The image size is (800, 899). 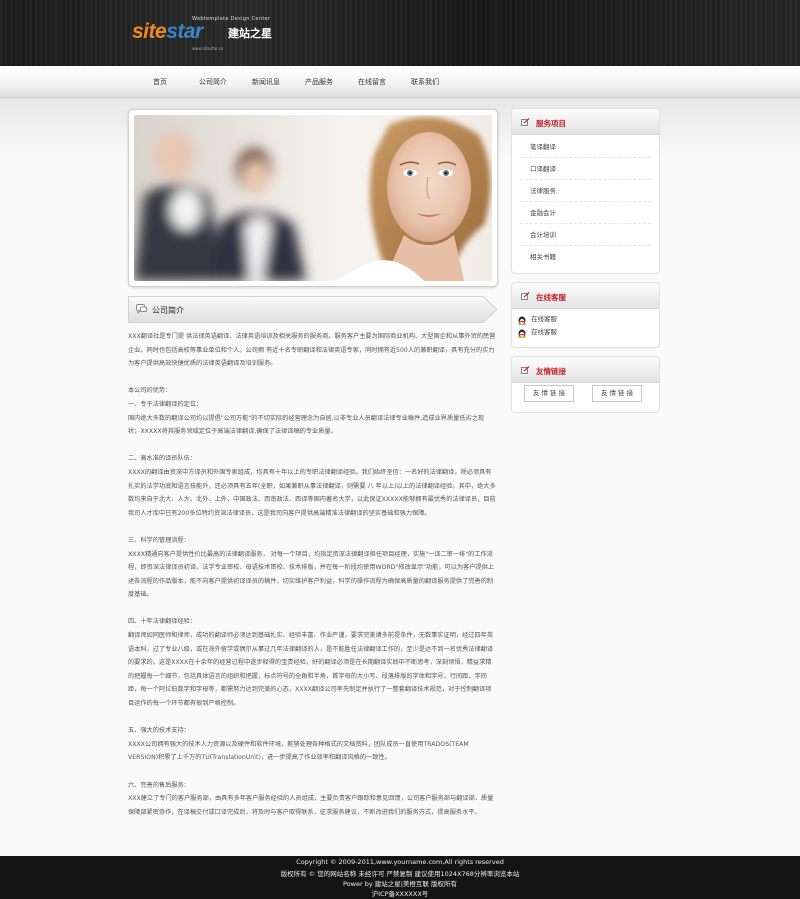 What do you see at coordinates (141, 309) in the screenshot?
I see `chat-bubble-icon` at bounding box center [141, 309].